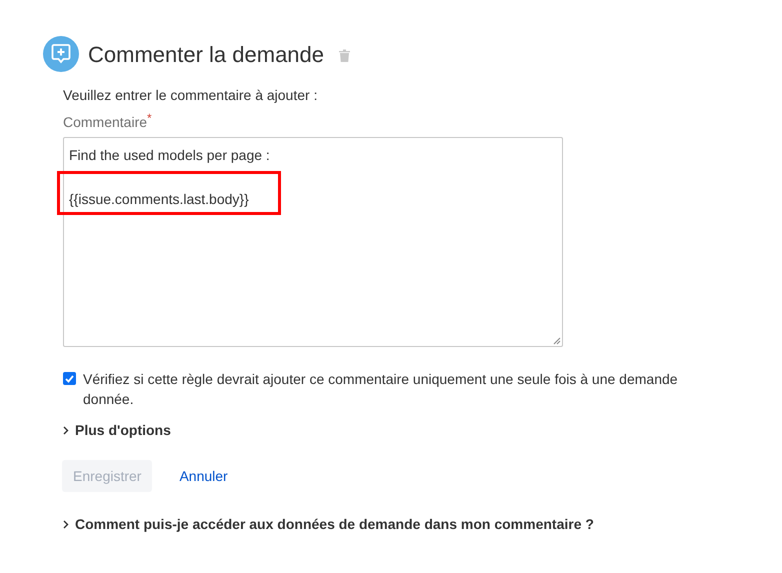 The height and width of the screenshot is (573, 782). Describe the element at coordinates (61, 54) in the screenshot. I see `comment-add-icon` at that location.